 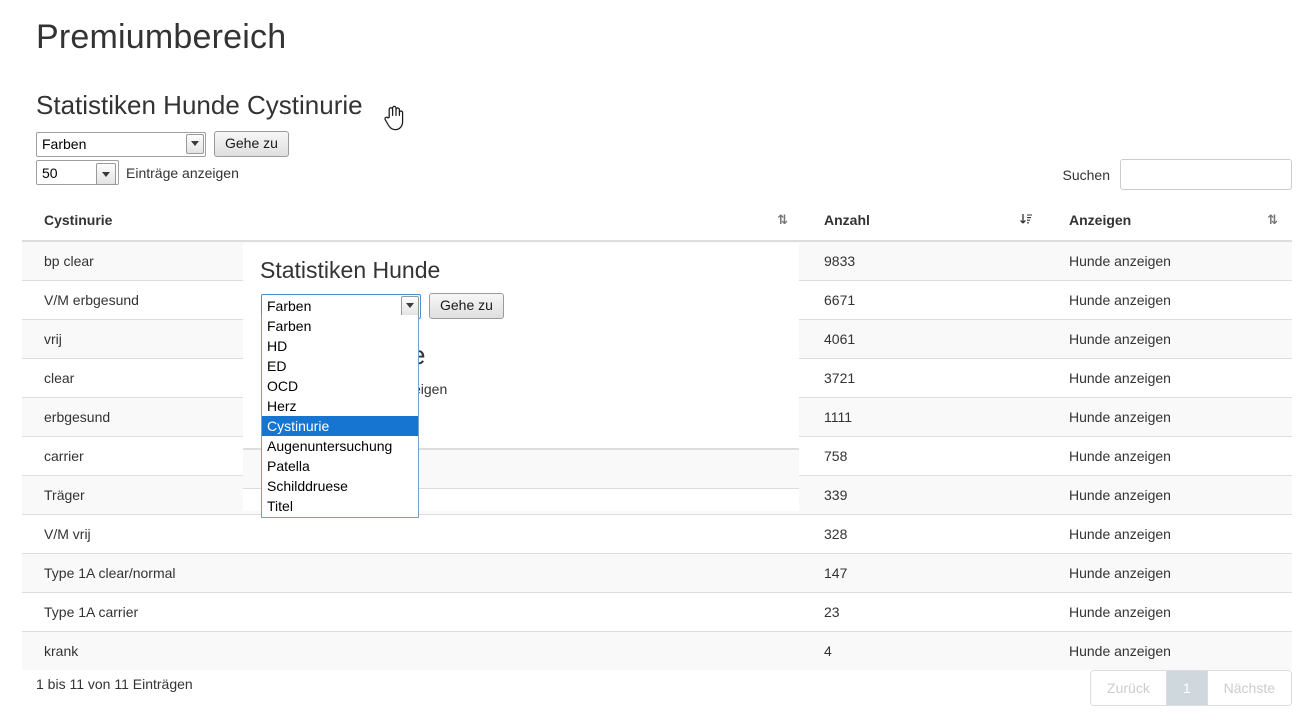 What do you see at coordinates (340, 386) in the screenshot?
I see `option-ocd: OCD` at bounding box center [340, 386].